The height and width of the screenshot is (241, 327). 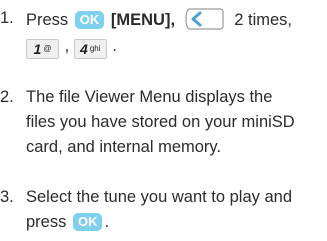 What do you see at coordinates (71, 47) in the screenshot?
I see `step-1-line-2: 1 @ , 4 ghi .` at bounding box center [71, 47].